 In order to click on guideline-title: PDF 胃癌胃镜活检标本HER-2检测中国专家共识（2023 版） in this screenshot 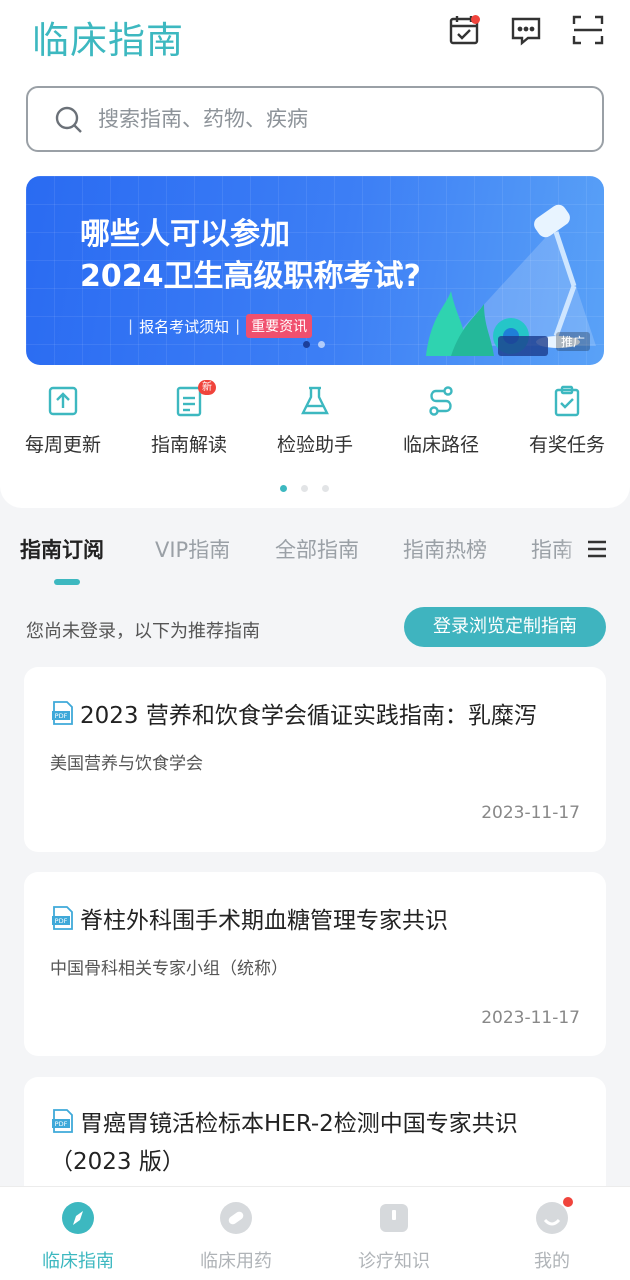, I will do `click(320, 1143)`.